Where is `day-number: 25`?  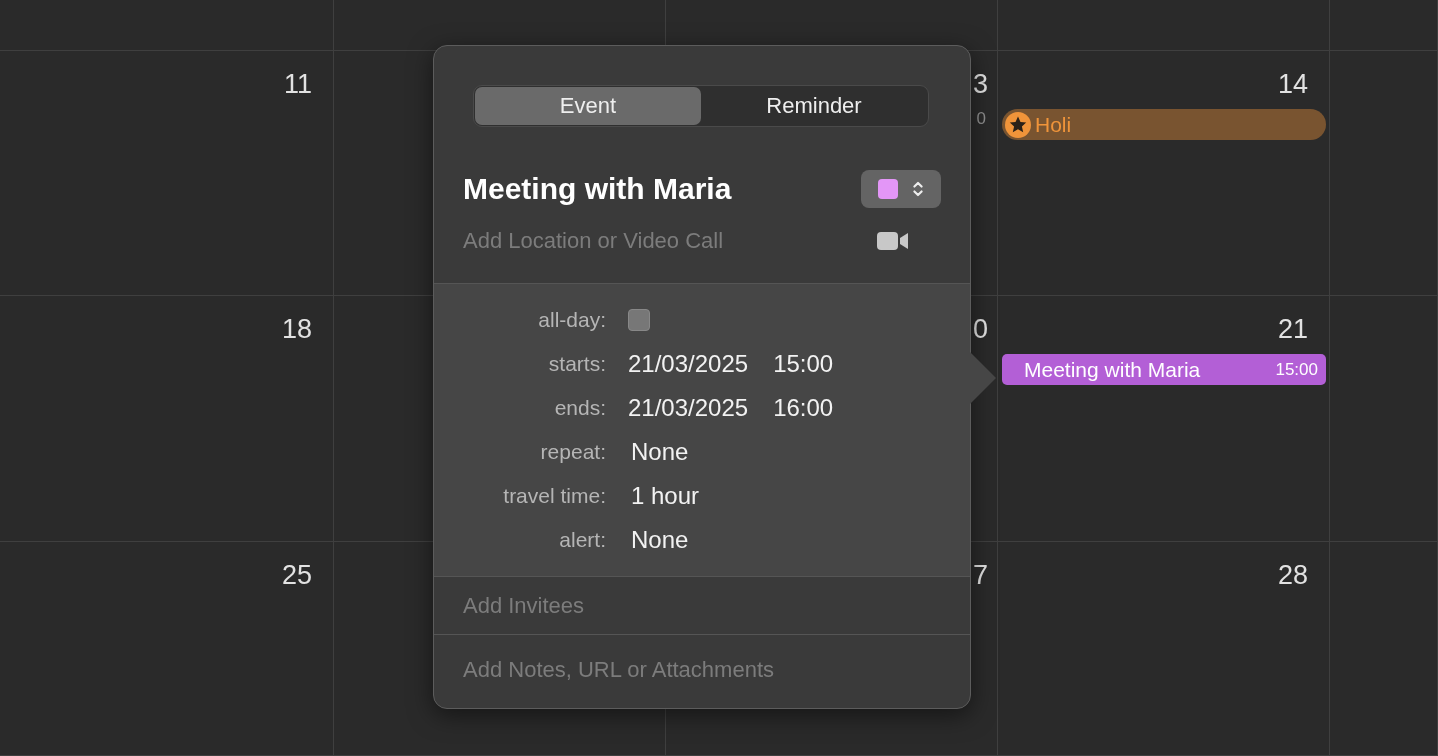
day-number: 25 is located at coordinates (297, 575).